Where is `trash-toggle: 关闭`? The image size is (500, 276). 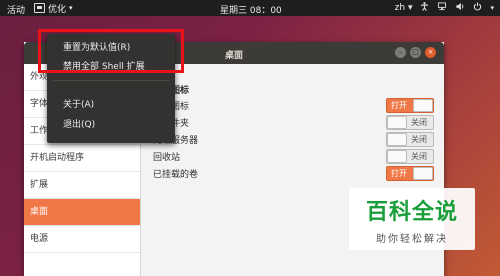
trash-toggle: 关闭 is located at coordinates (410, 156).